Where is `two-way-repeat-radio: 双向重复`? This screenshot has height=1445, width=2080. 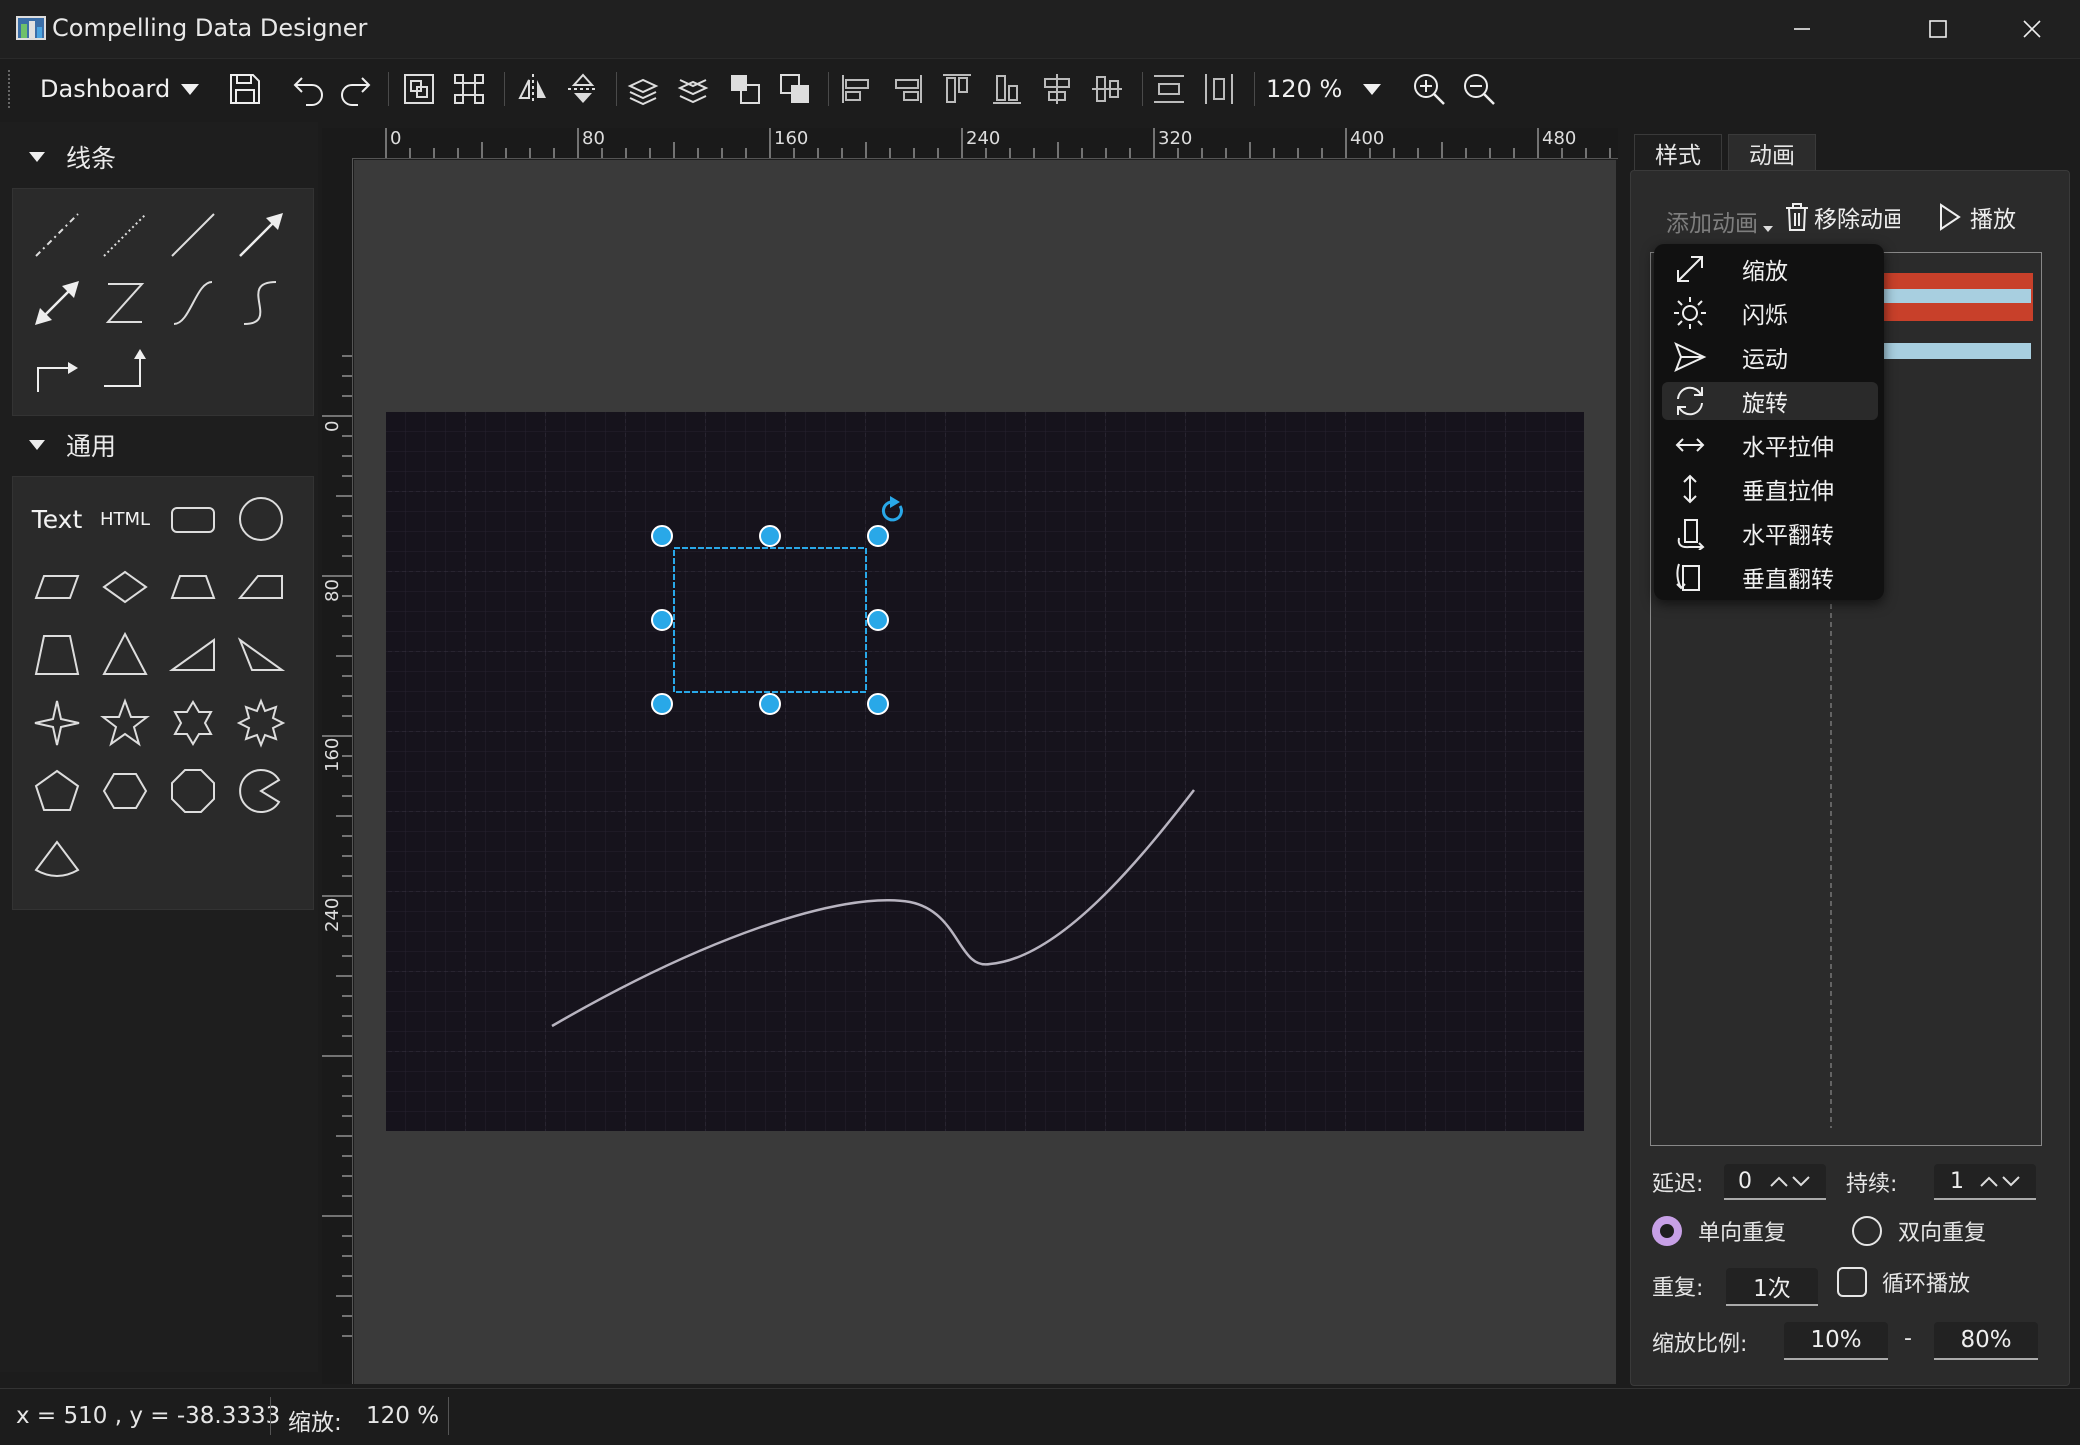 two-way-repeat-radio: 双向重复 is located at coordinates (1918, 1231).